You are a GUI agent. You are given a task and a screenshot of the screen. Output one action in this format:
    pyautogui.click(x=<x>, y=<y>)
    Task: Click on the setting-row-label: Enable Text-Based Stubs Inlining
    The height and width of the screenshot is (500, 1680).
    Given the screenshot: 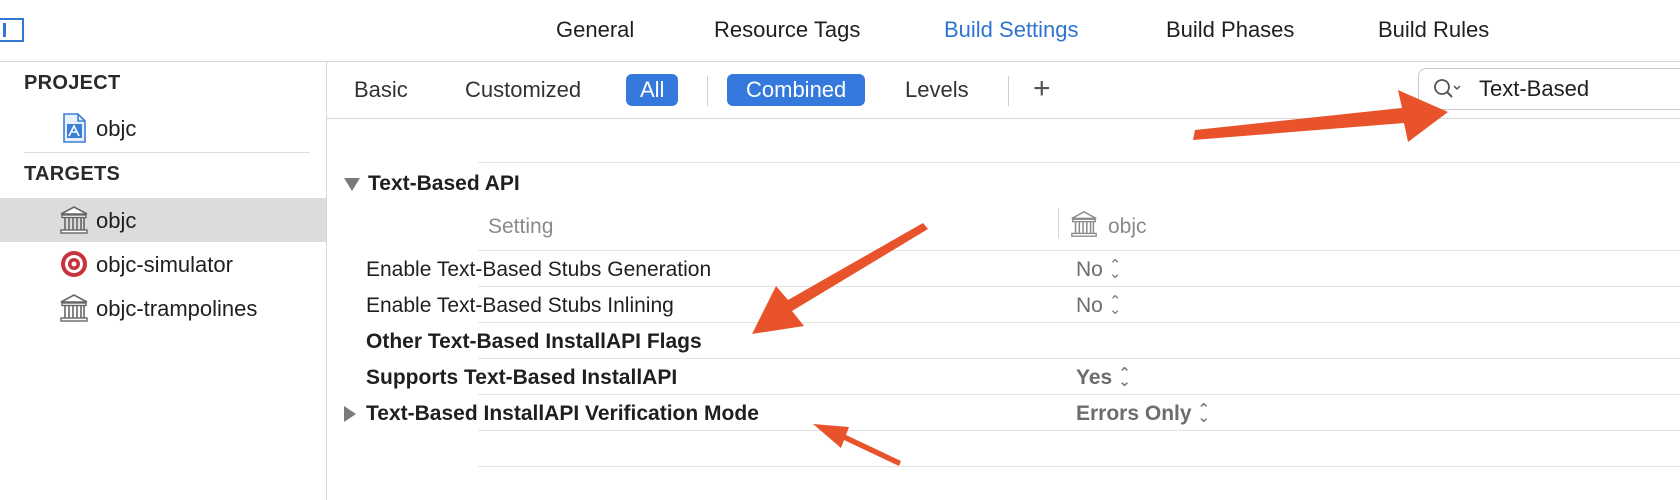 What is the action you would take?
    pyautogui.click(x=520, y=306)
    